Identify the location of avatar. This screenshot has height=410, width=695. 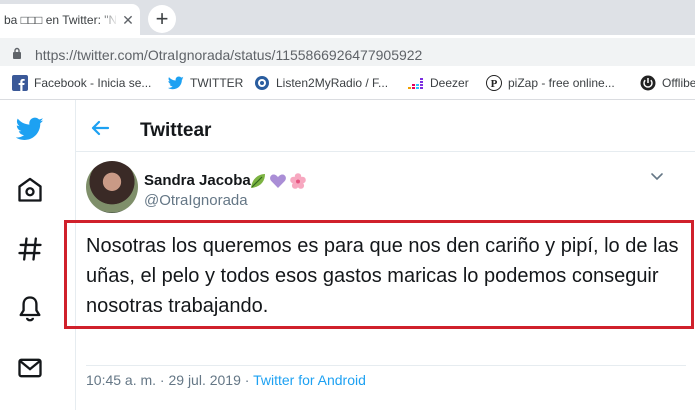
(112, 187).